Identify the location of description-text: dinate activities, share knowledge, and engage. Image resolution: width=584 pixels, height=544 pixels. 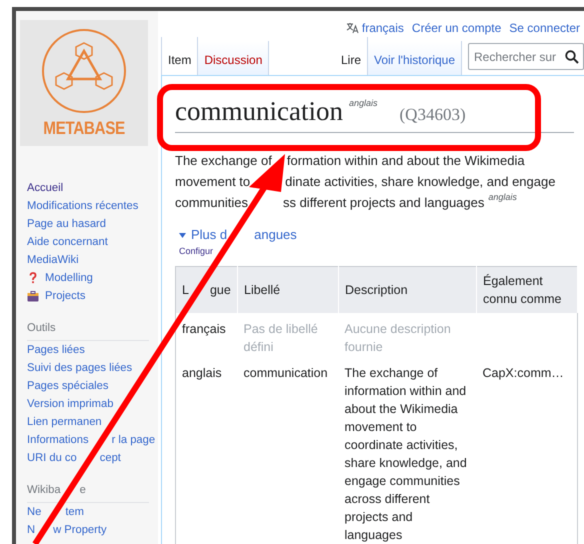
(420, 182).